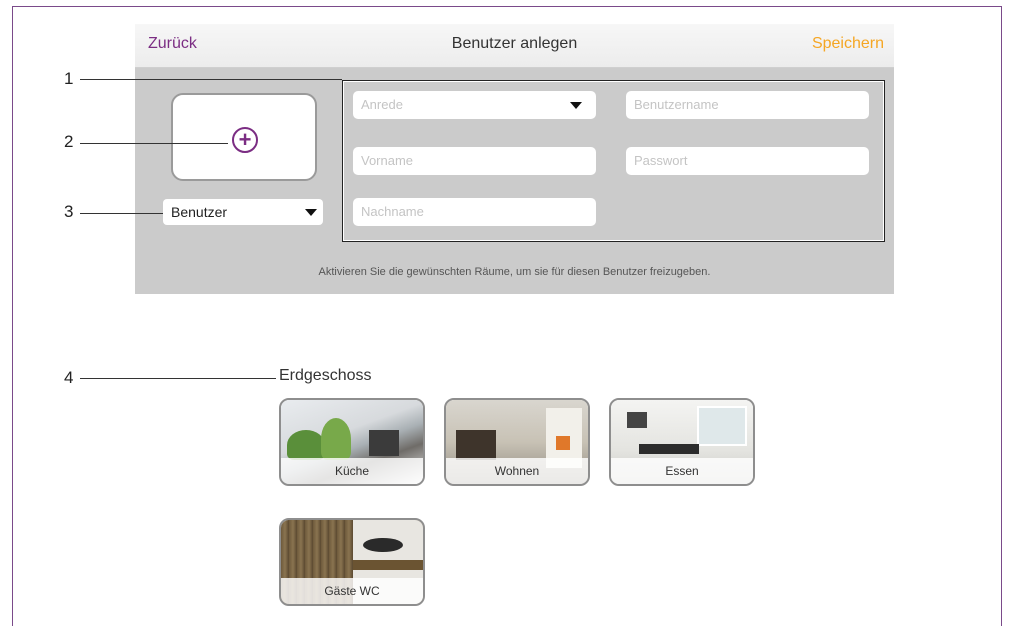  I want to click on salutation-select: Anrede, so click(474, 105).